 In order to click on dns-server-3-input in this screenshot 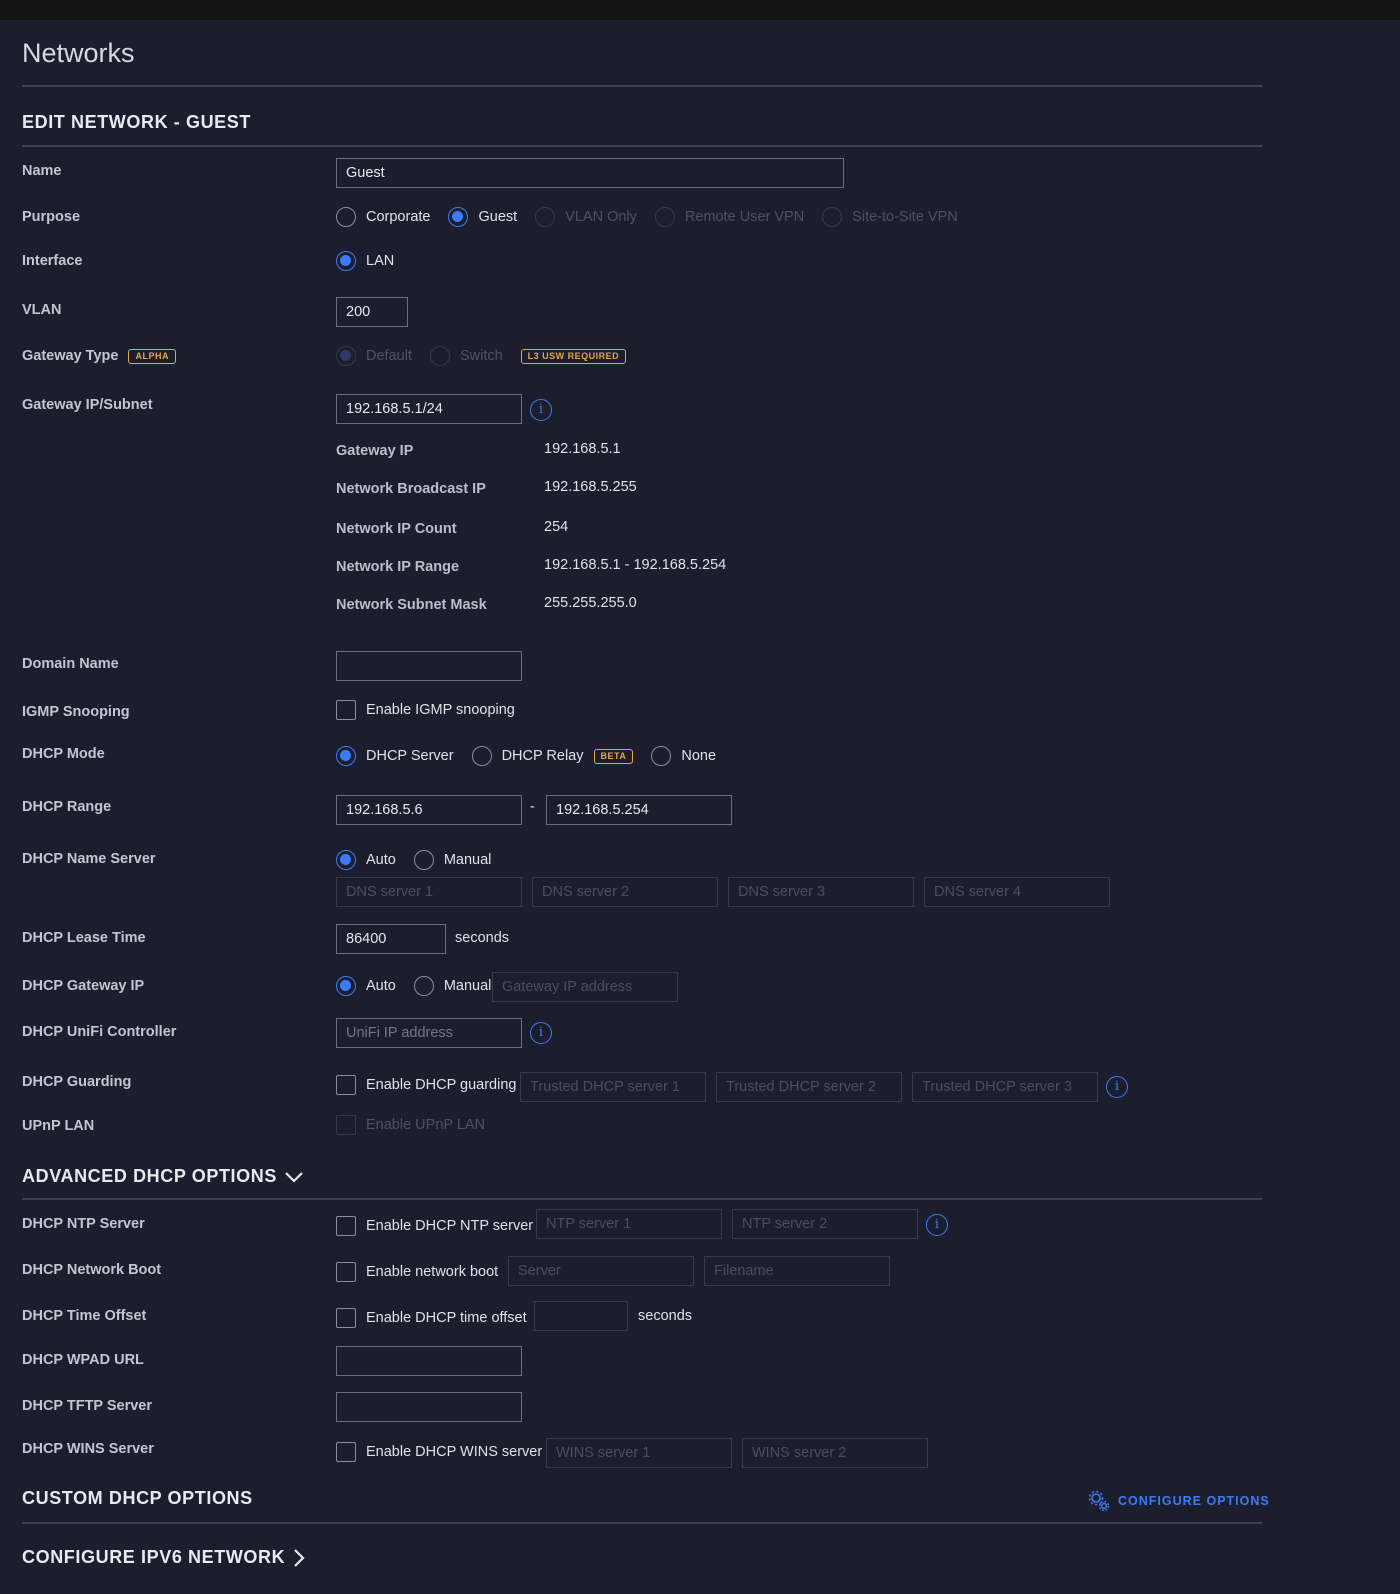, I will do `click(821, 892)`.